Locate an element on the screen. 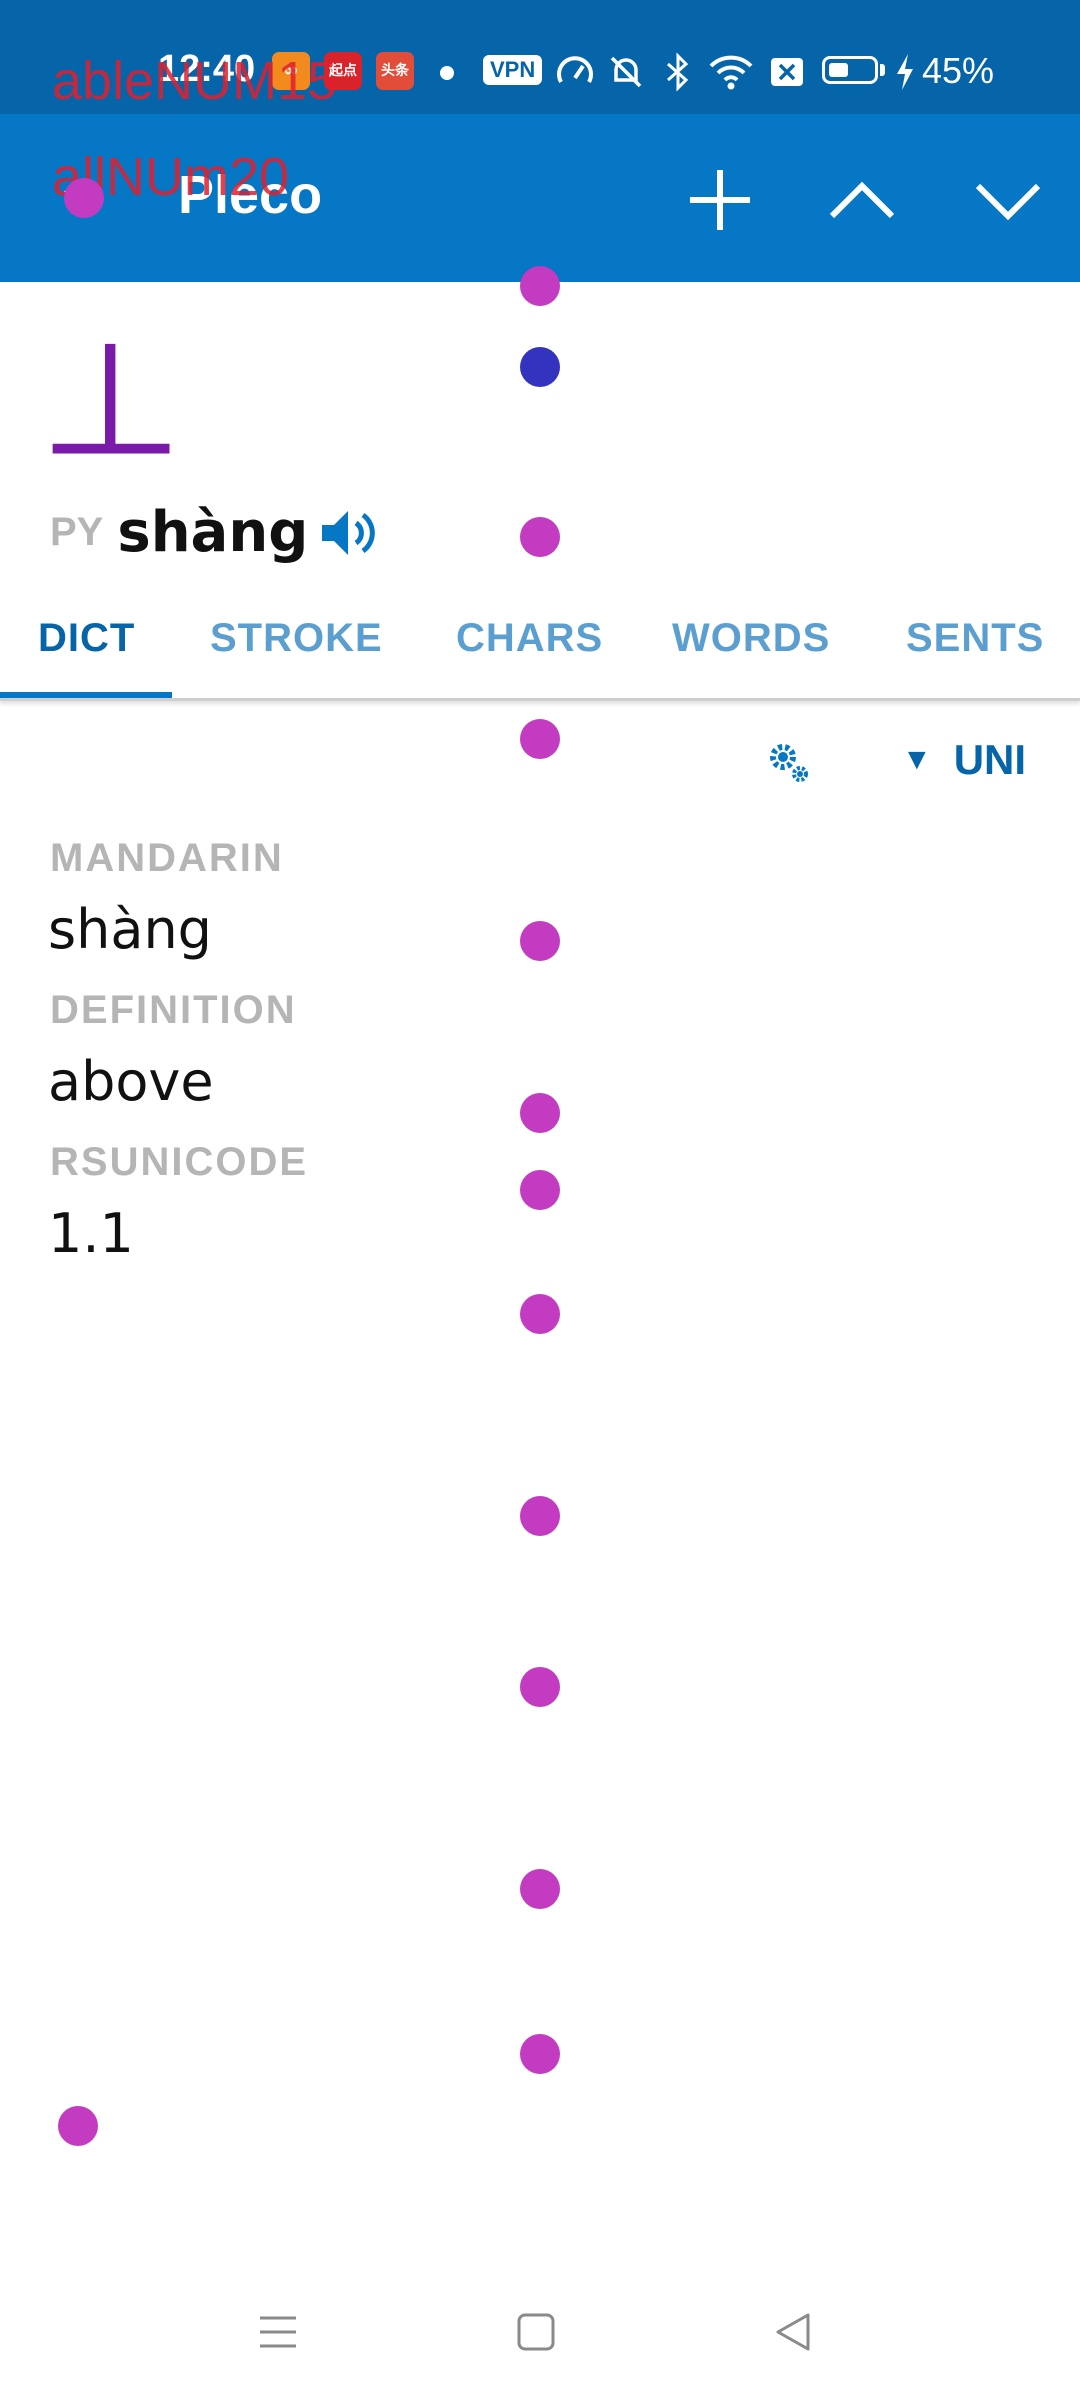  pinyin-row: PY shàng is located at coordinates (214, 532).